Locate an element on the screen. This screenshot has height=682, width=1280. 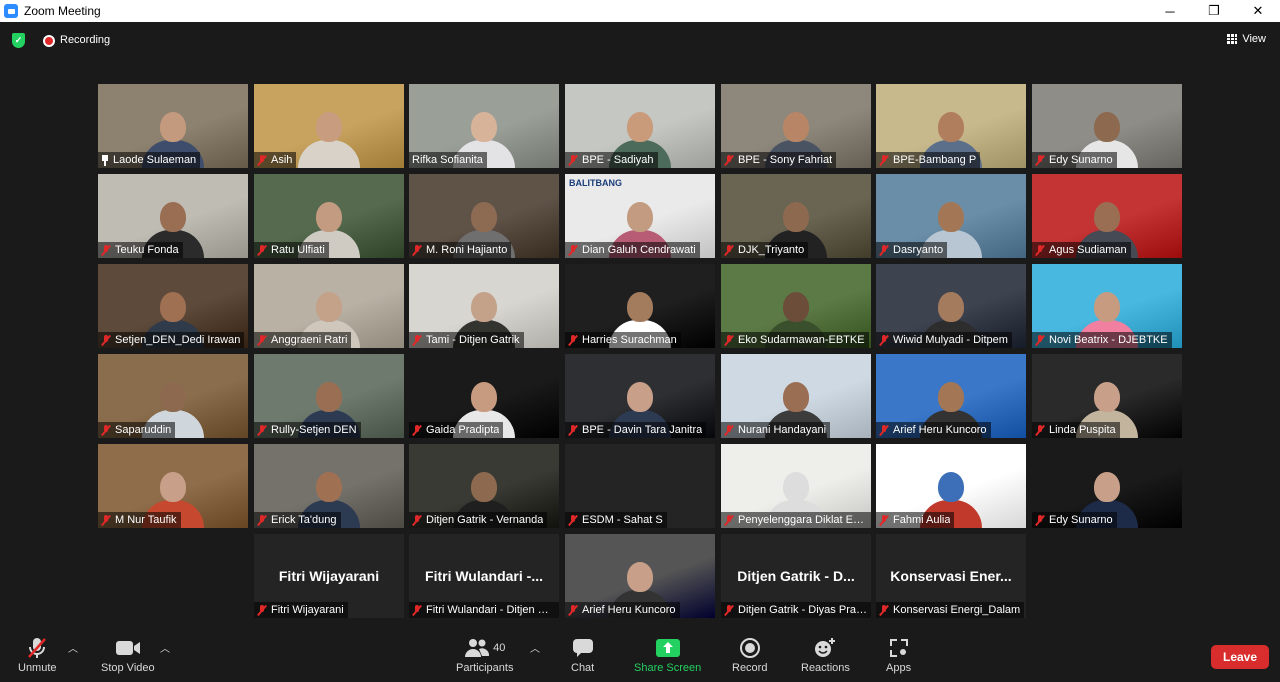
audio-options-chevron-icon: ︿ is located at coordinates (73, 647).